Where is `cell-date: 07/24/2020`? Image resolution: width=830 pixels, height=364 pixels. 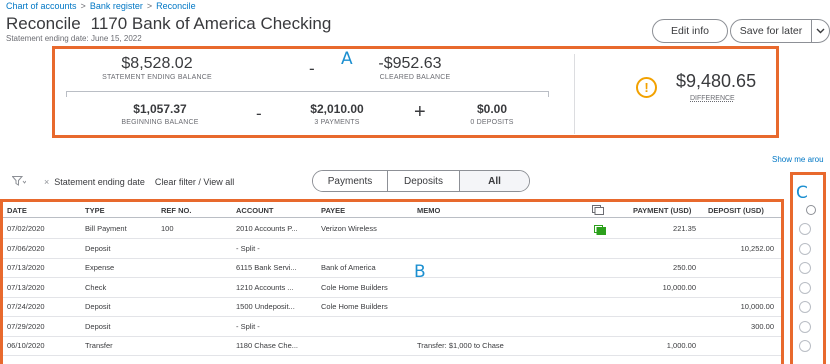 cell-date: 07/24/2020 is located at coordinates (26, 306).